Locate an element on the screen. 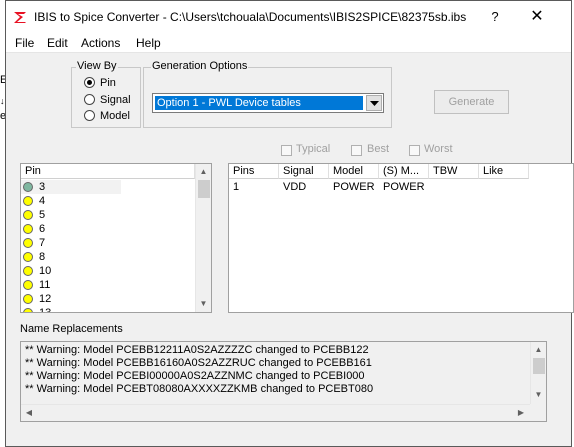 This screenshot has height=447, width=574. chevron-down-icon is located at coordinates (374, 103).